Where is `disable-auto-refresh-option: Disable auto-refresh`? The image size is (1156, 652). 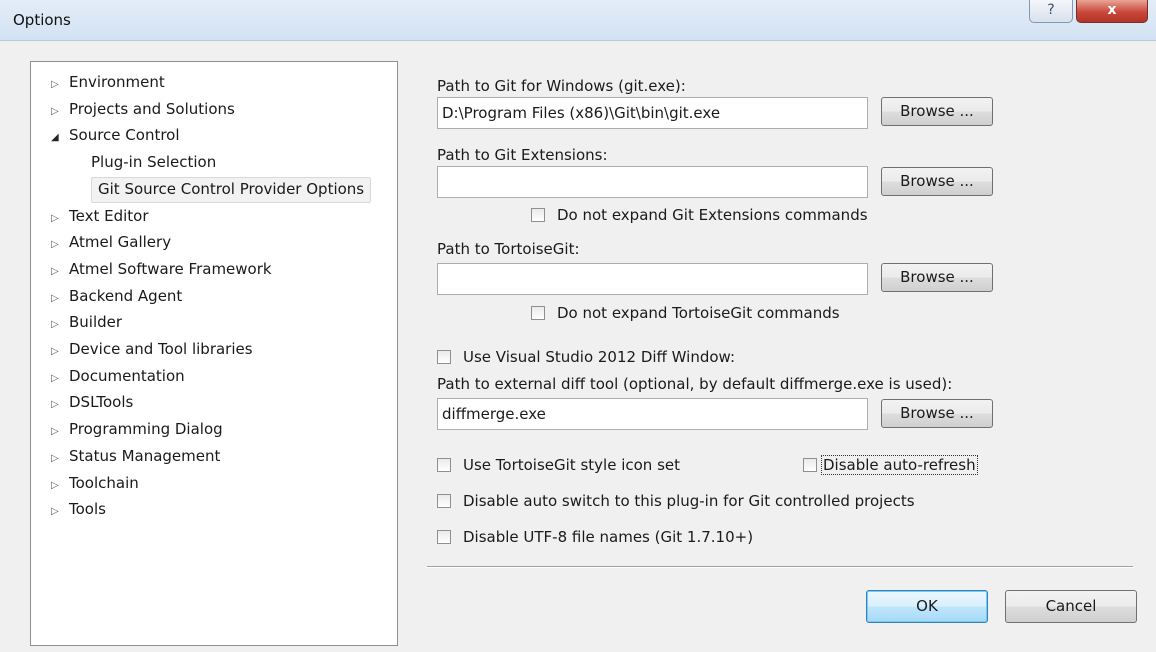 disable-auto-refresh-option: Disable auto-refresh is located at coordinates (890, 465).